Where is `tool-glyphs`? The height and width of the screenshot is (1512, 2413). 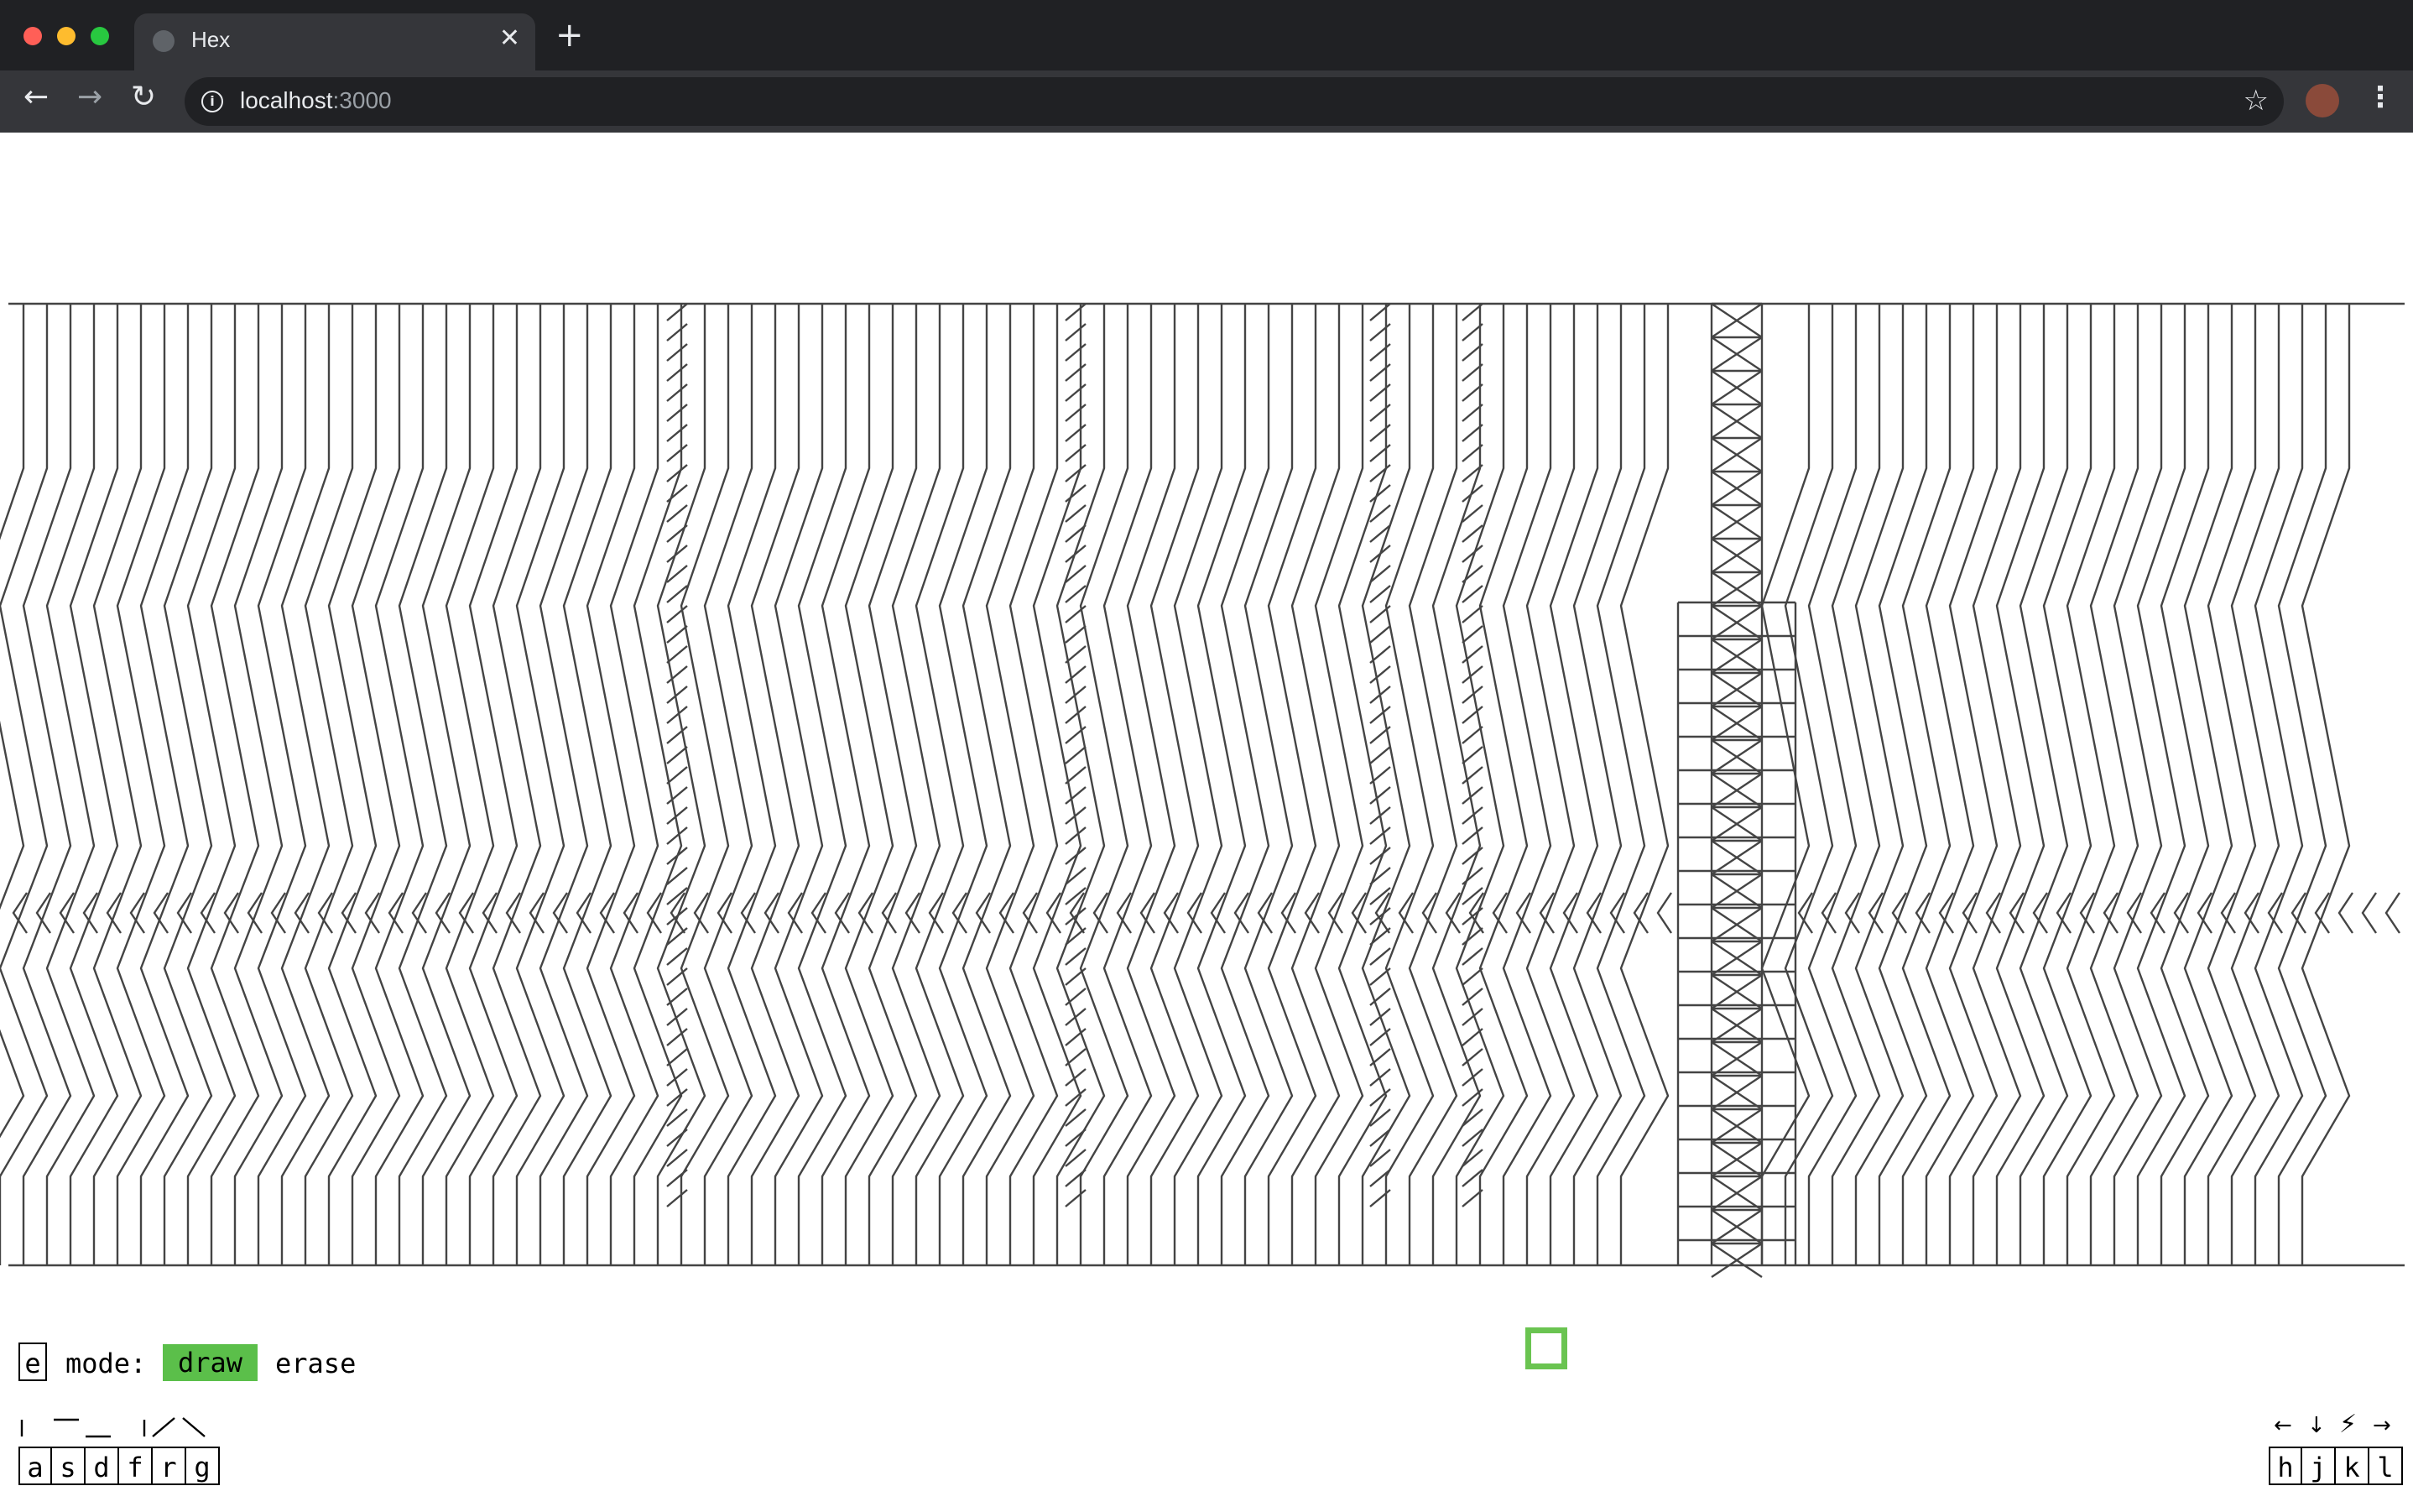 tool-glyphs is located at coordinates (113, 1427).